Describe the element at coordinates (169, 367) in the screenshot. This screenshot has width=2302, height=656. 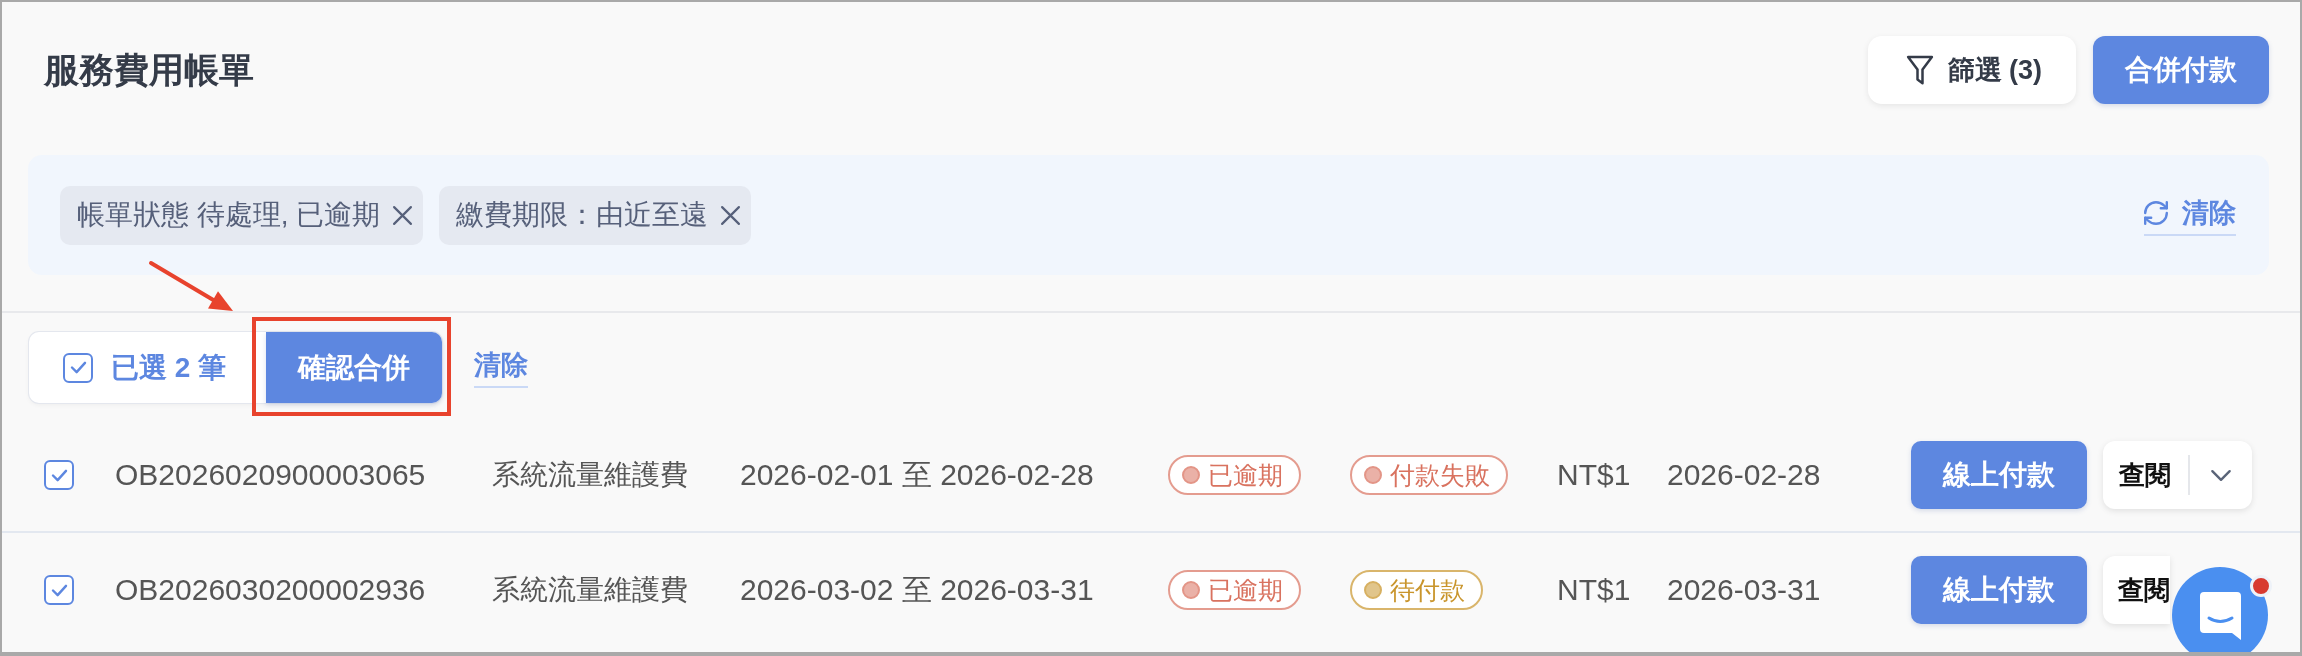
I see `selected-count: 已選 2 筆` at that location.